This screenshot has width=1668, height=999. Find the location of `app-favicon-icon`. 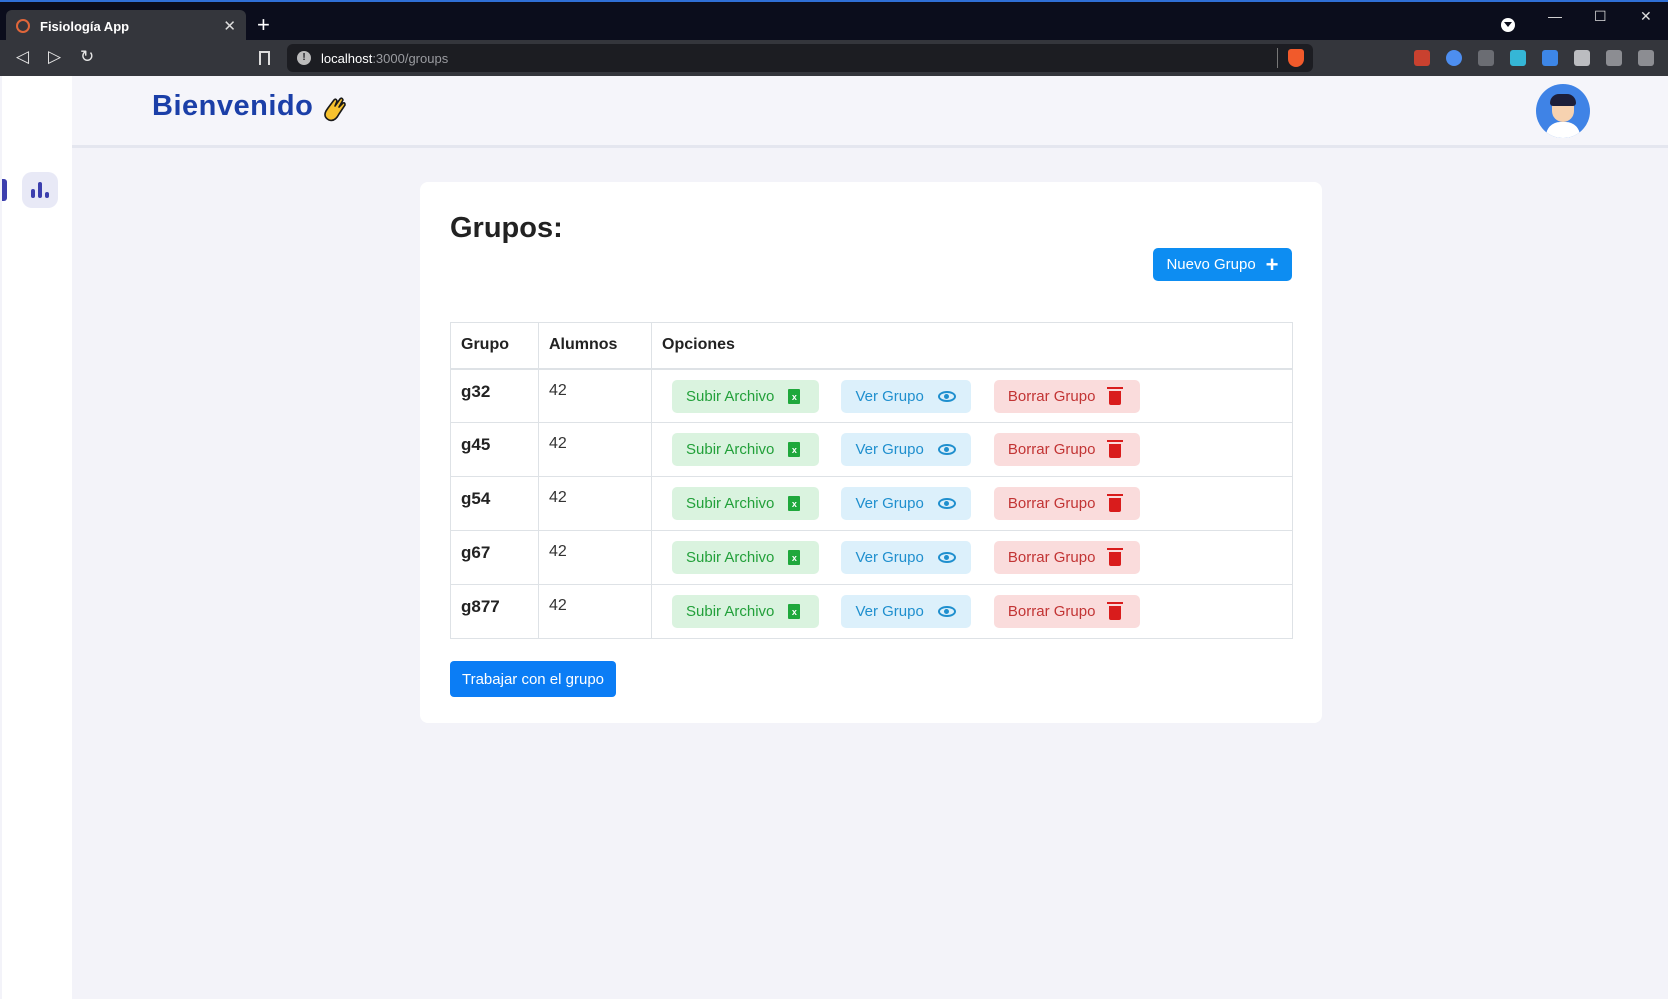

app-favicon-icon is located at coordinates (23, 26).